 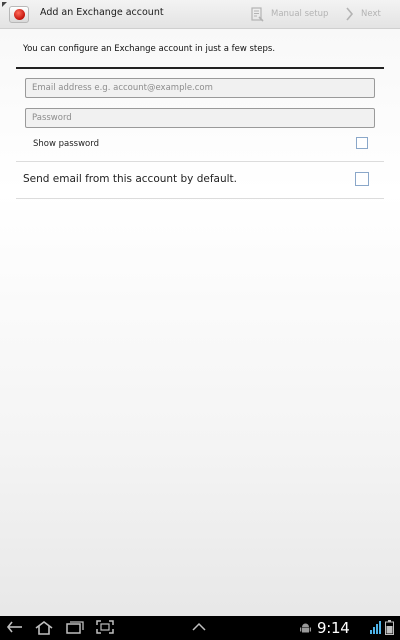 What do you see at coordinates (200, 68) in the screenshot?
I see `intro-divider` at bounding box center [200, 68].